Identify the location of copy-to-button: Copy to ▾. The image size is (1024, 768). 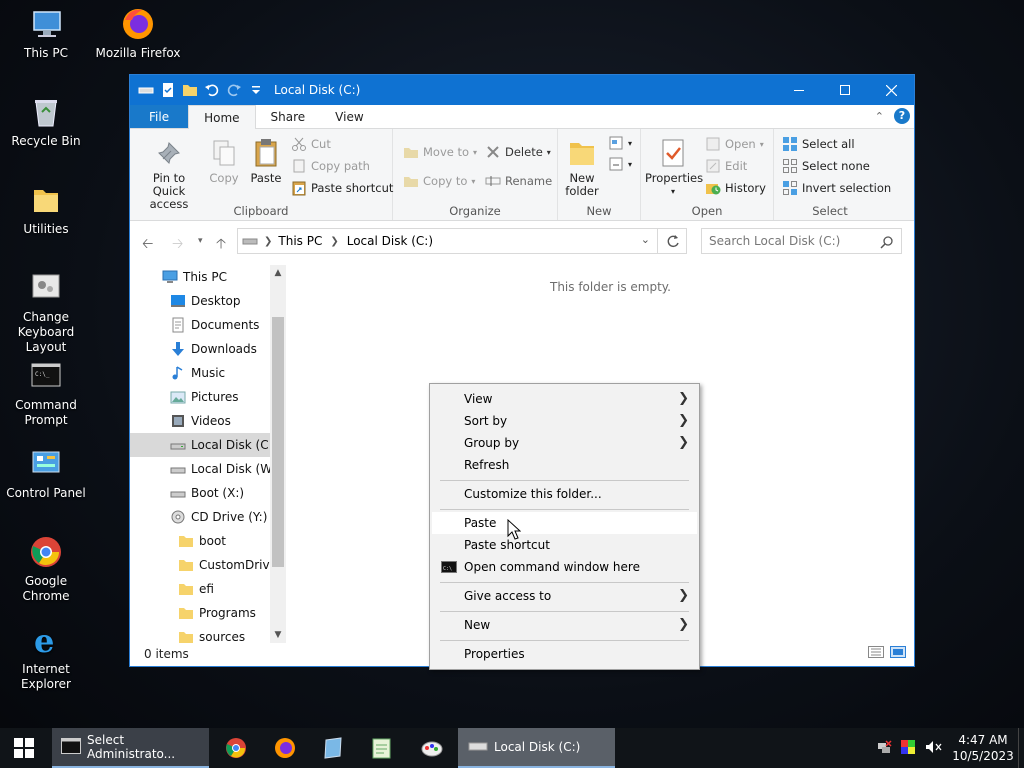
(439, 181).